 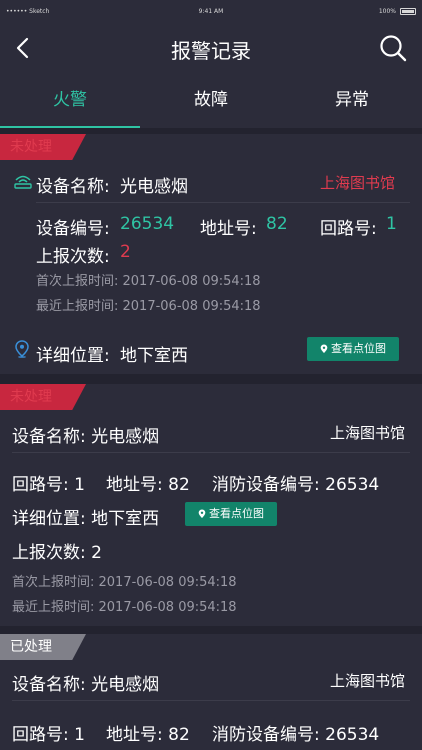 I want to click on smoke-detector-icon, so click(x=23, y=182).